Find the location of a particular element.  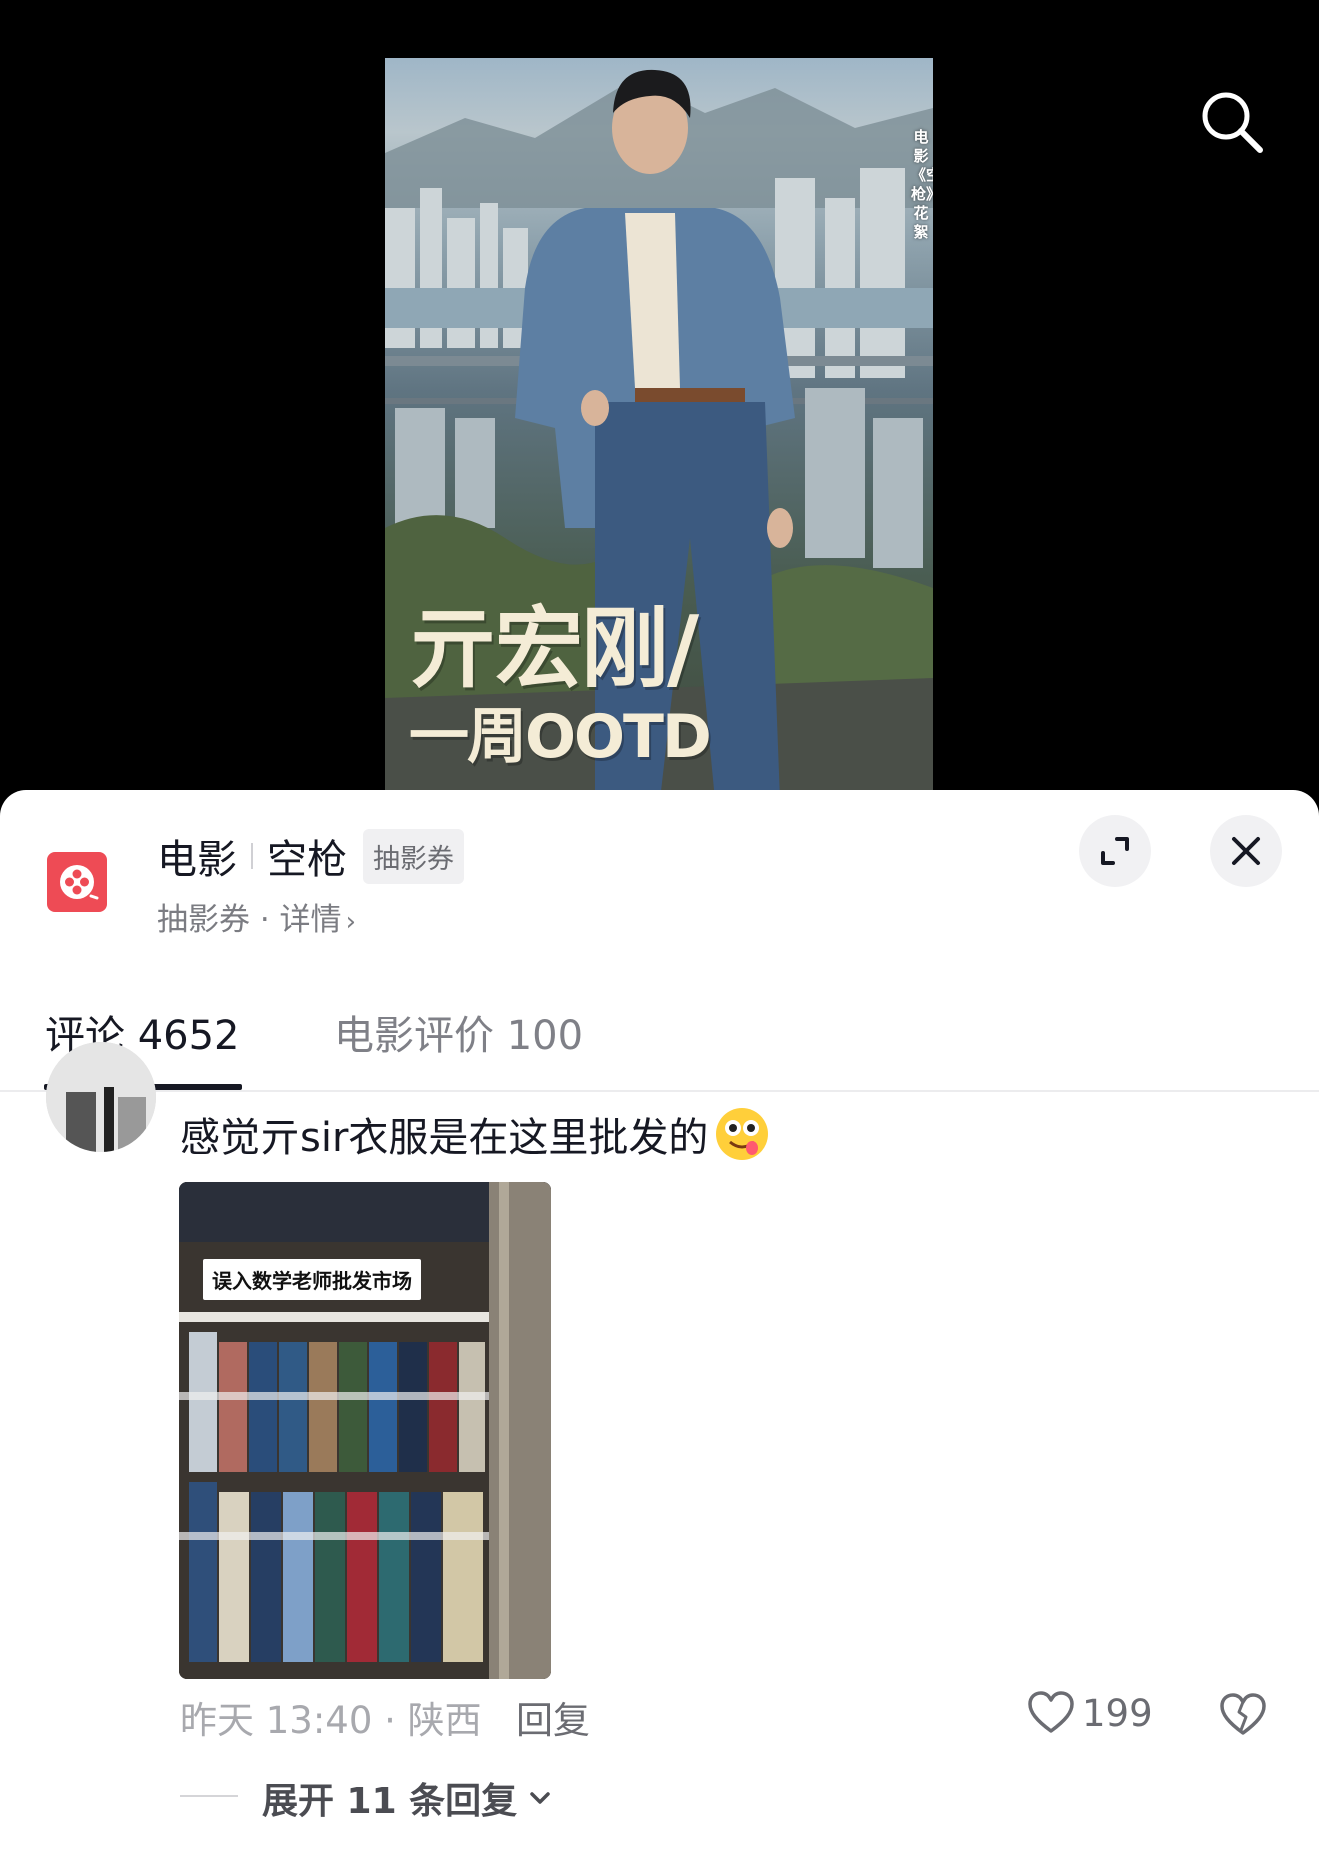

movie-details-label: 抽影券 · 详情 is located at coordinates (249, 920).